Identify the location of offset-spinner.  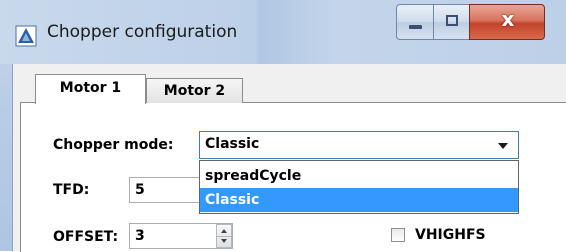
(224, 236).